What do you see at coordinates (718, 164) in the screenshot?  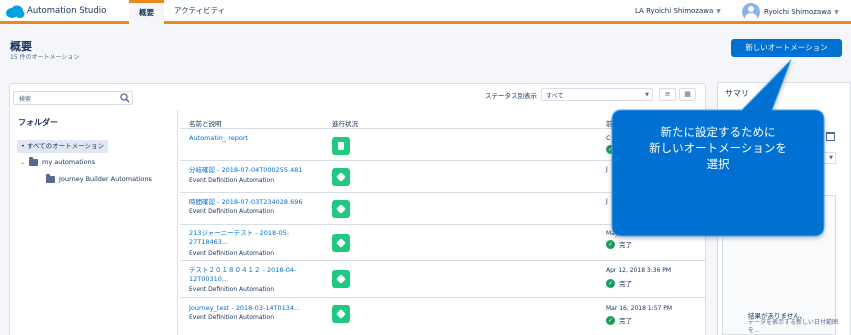 I see `callout-line: 選択` at bounding box center [718, 164].